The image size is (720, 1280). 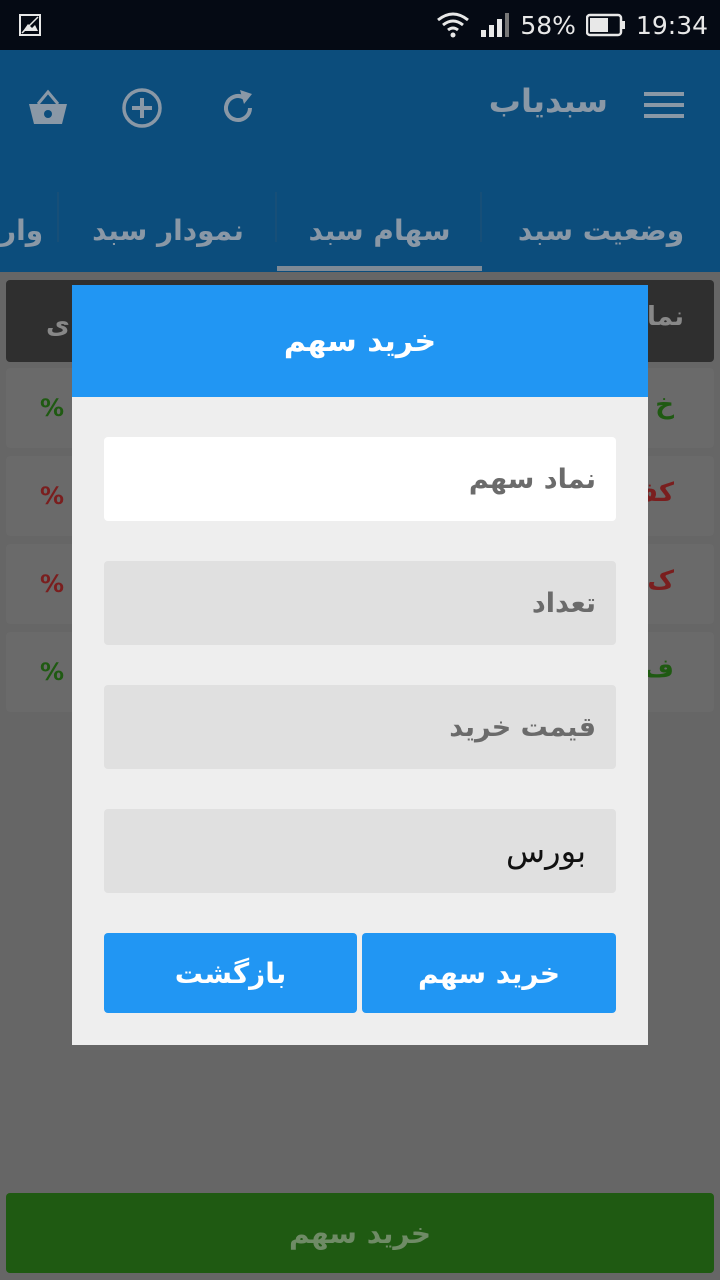 What do you see at coordinates (379, 268) in the screenshot?
I see `tab-indicator` at bounding box center [379, 268].